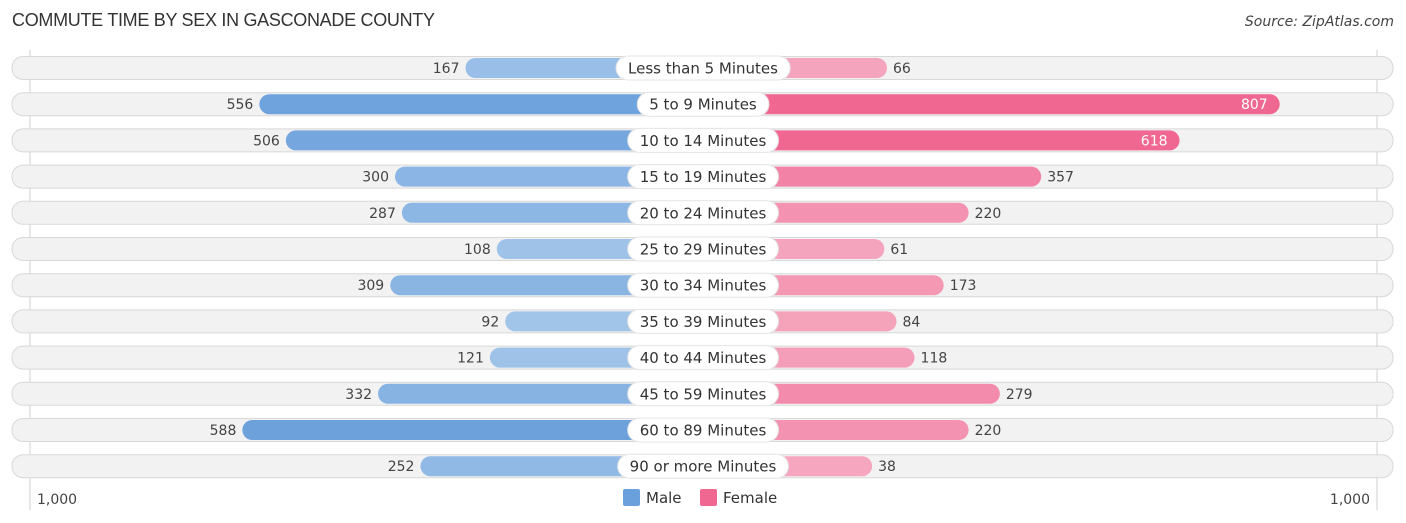  Describe the element at coordinates (446, 69) in the screenshot. I see `value-label-male: 167` at that location.